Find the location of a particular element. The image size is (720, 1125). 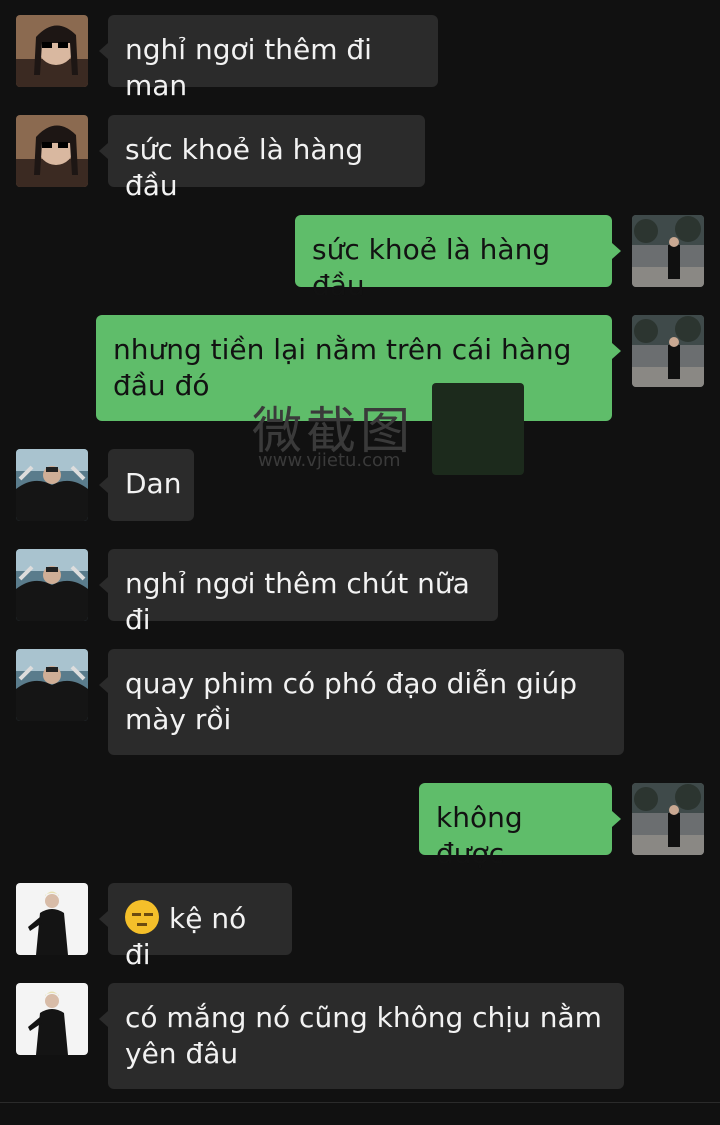

sweat-smile-emoji is located at coordinates (142, 917).